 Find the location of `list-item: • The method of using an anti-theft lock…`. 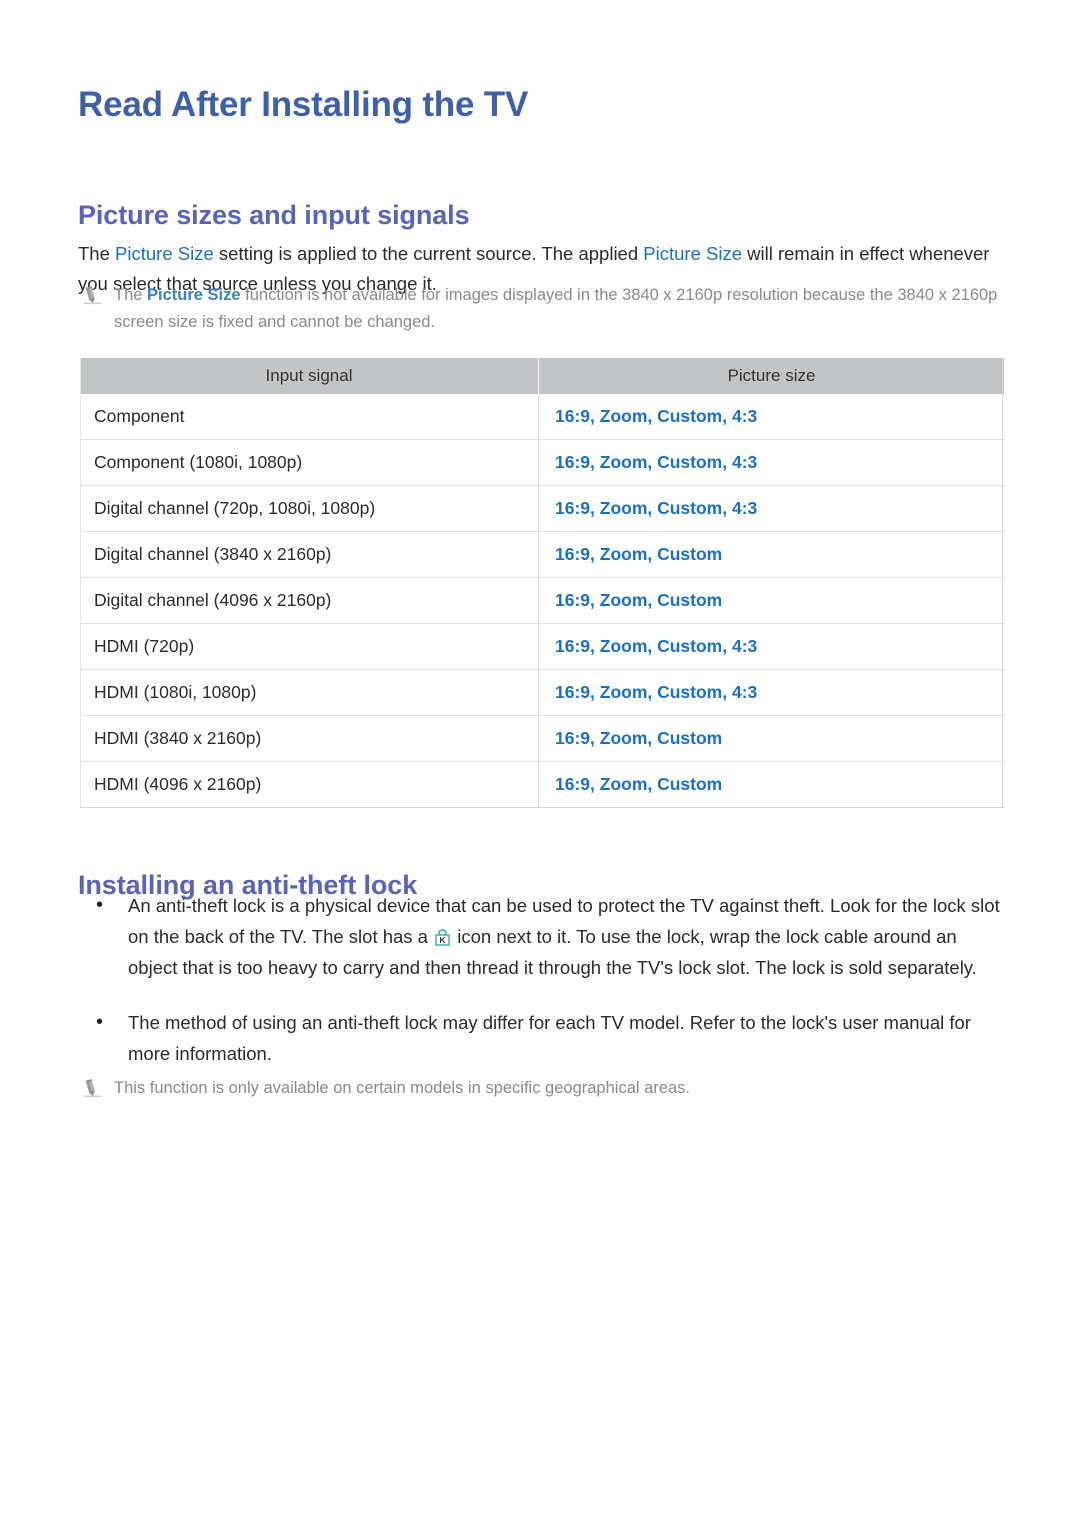

list-item: • The method of using an anti-theft lock… is located at coordinates (548, 1038).